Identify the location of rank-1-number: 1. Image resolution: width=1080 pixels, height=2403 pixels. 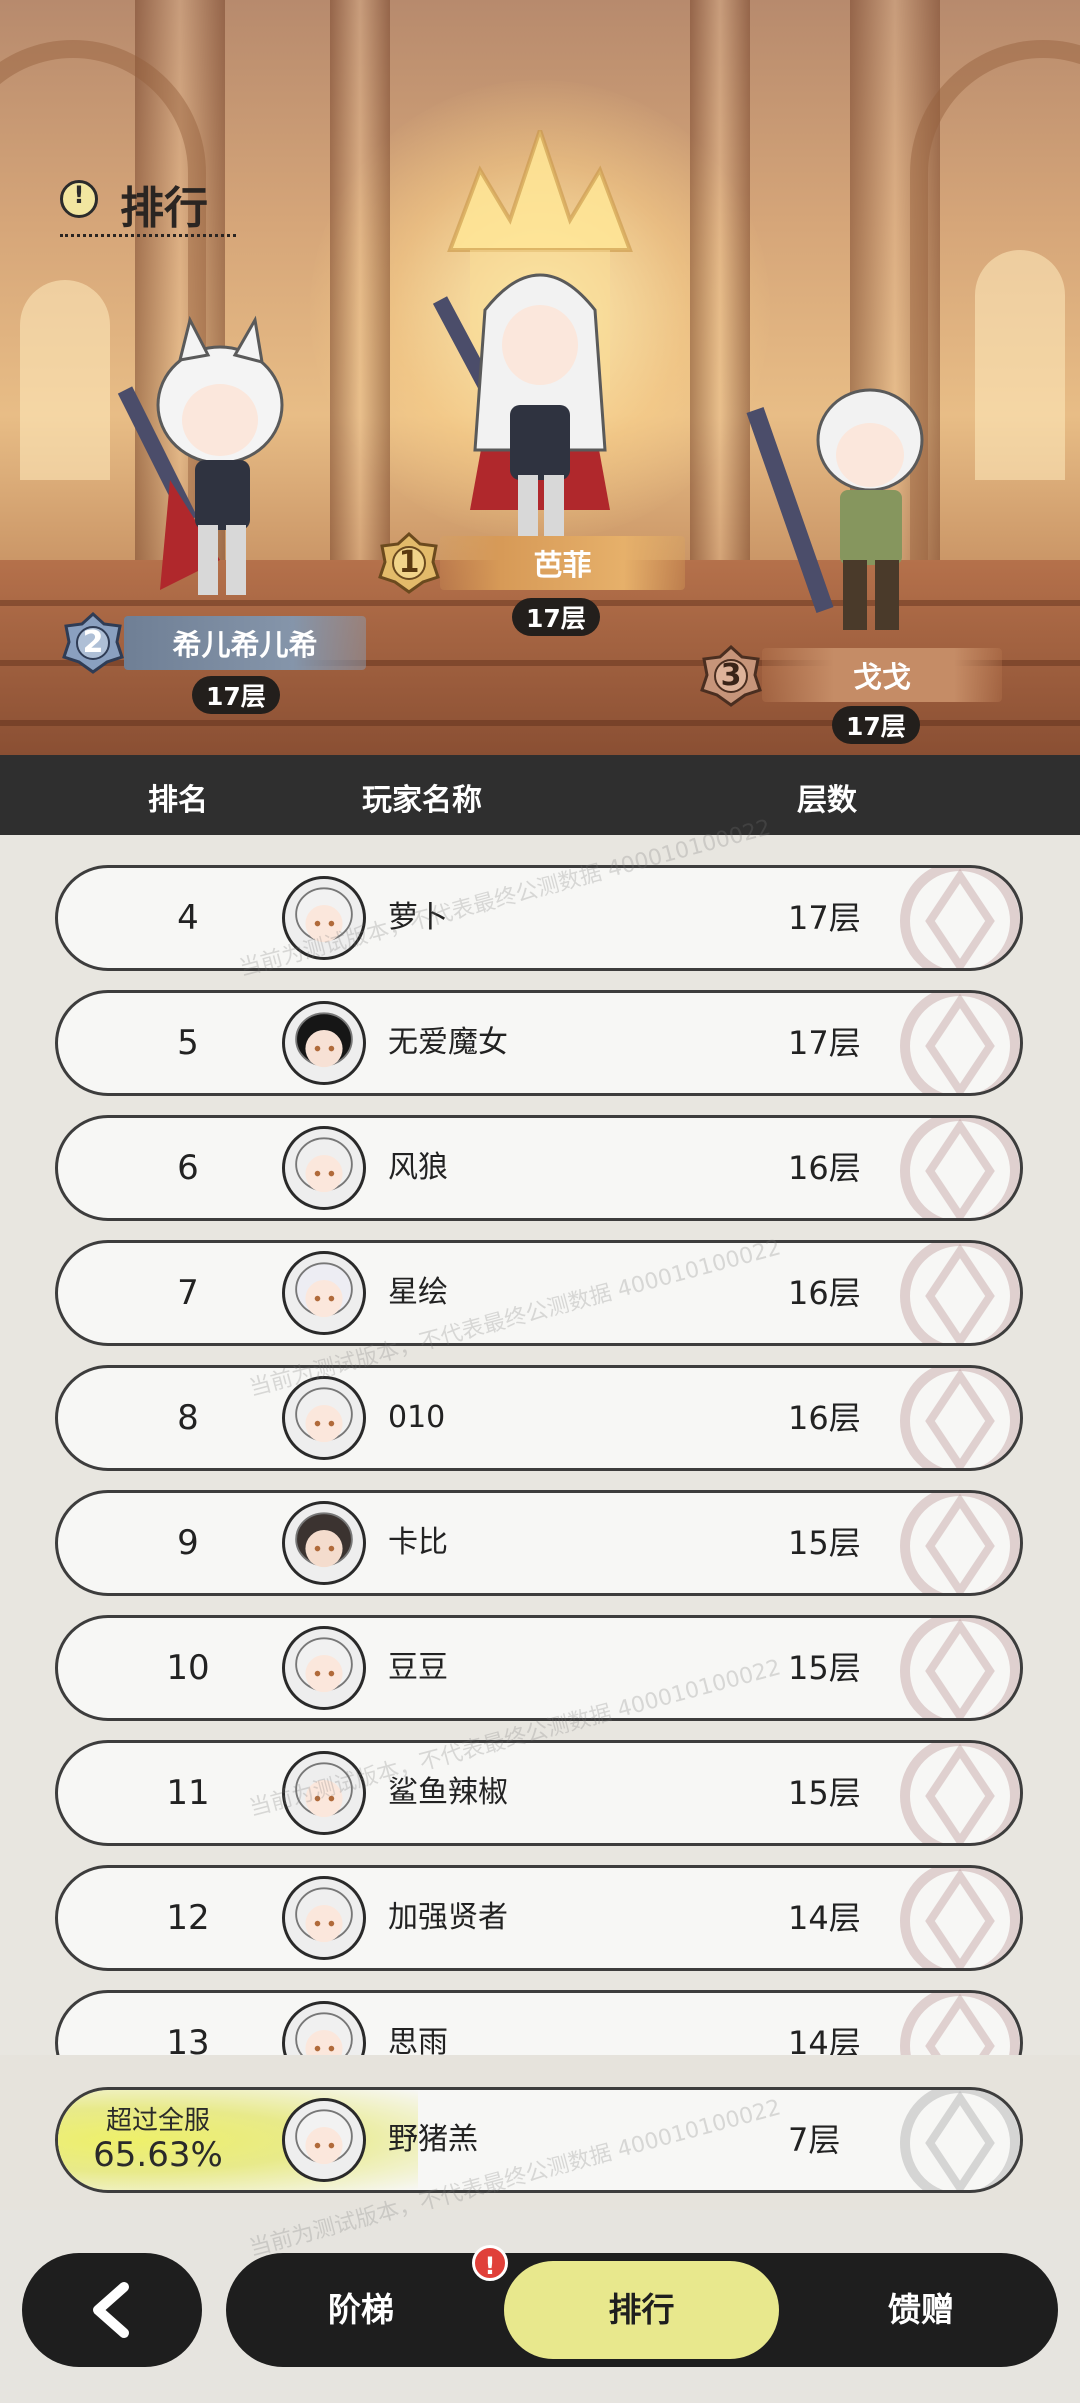
(409, 562).